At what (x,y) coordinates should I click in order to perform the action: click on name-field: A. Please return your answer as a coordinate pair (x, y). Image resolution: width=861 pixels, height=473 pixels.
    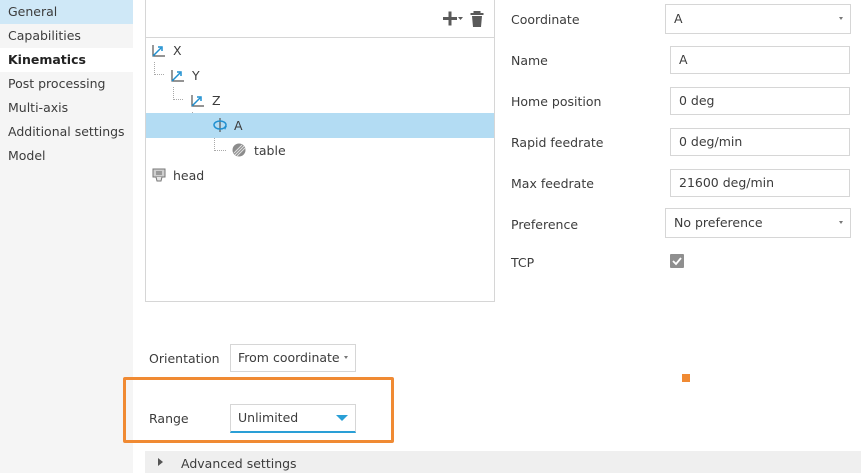
    Looking at the image, I should click on (760, 60).